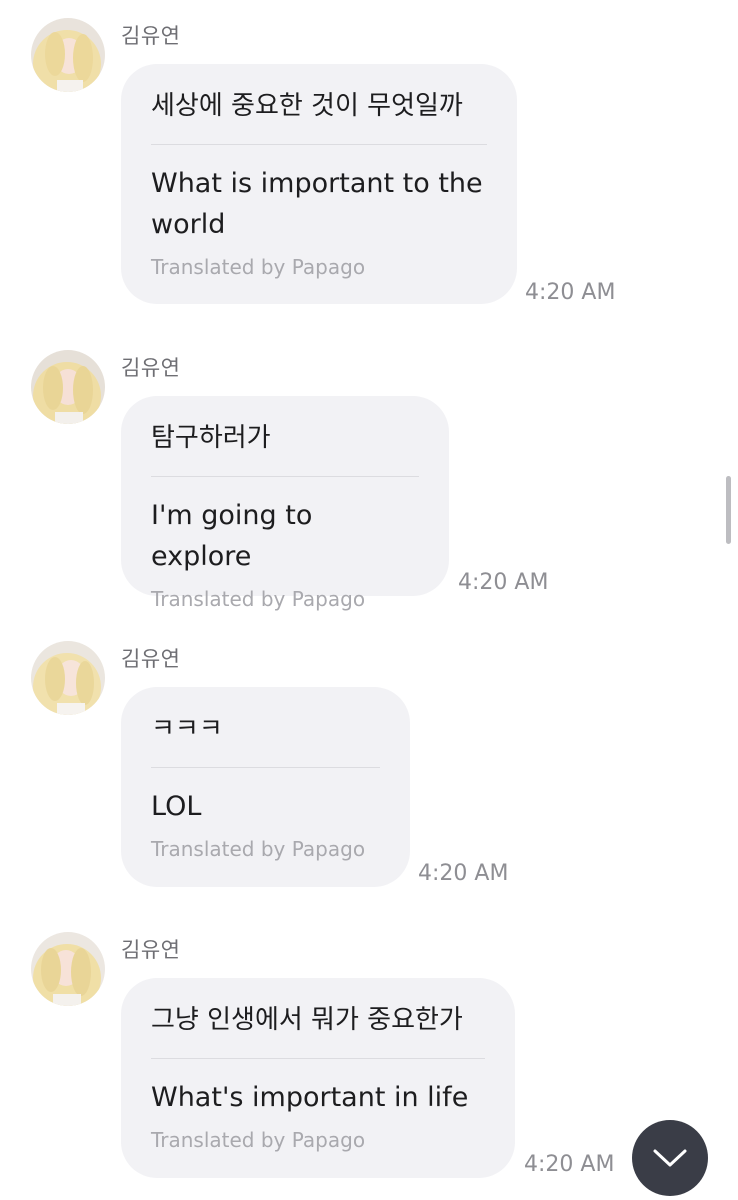 This screenshot has width=738, height=1200. Describe the element at coordinates (317, 204) in the screenshot. I see `translated-text: What is important to the world` at that location.